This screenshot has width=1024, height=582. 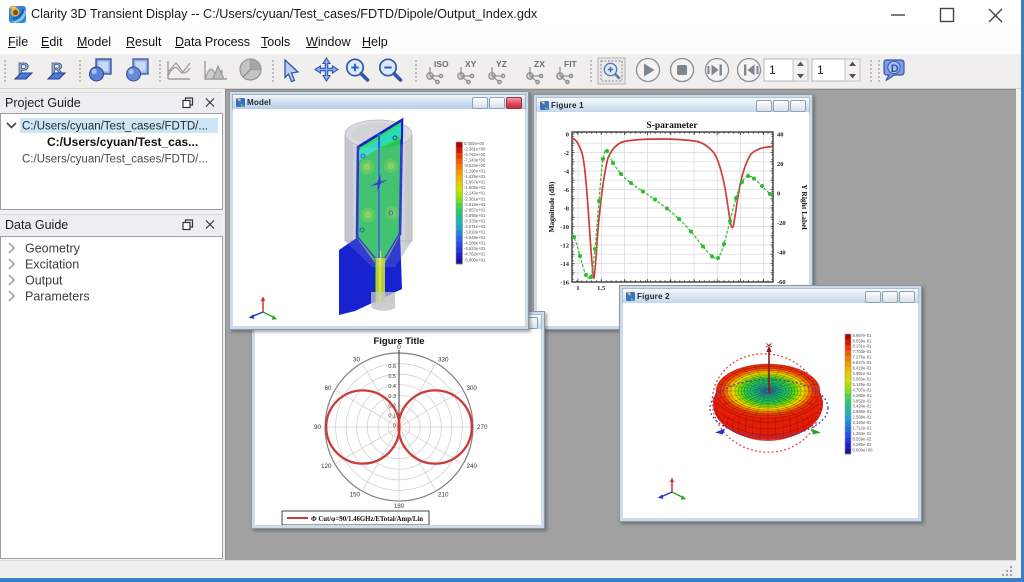 I want to click on svg-text: 3.852e-01, so click(x=863, y=400).